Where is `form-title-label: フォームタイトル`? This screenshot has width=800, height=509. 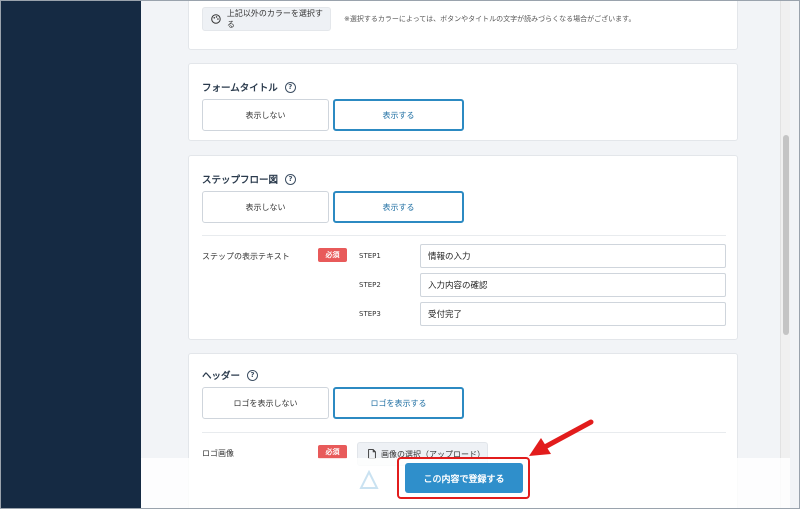
form-title-label: フォームタイトル is located at coordinates (240, 88).